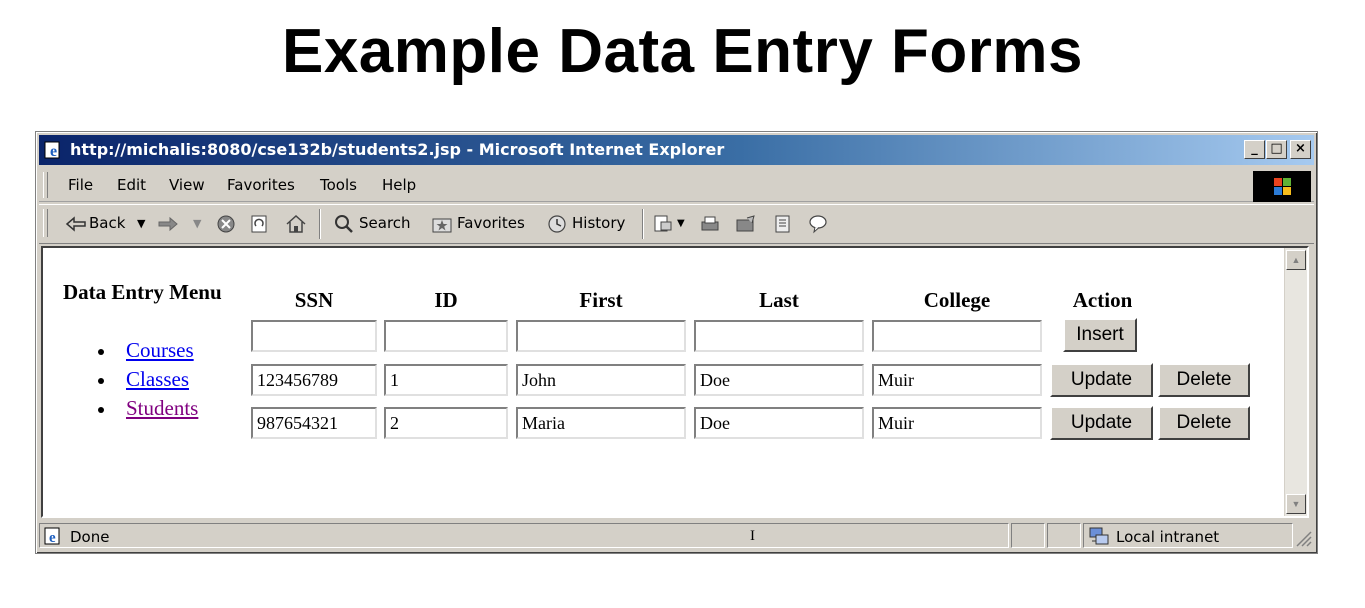  What do you see at coordinates (957, 336) in the screenshot?
I see `insert-college-field` at bounding box center [957, 336].